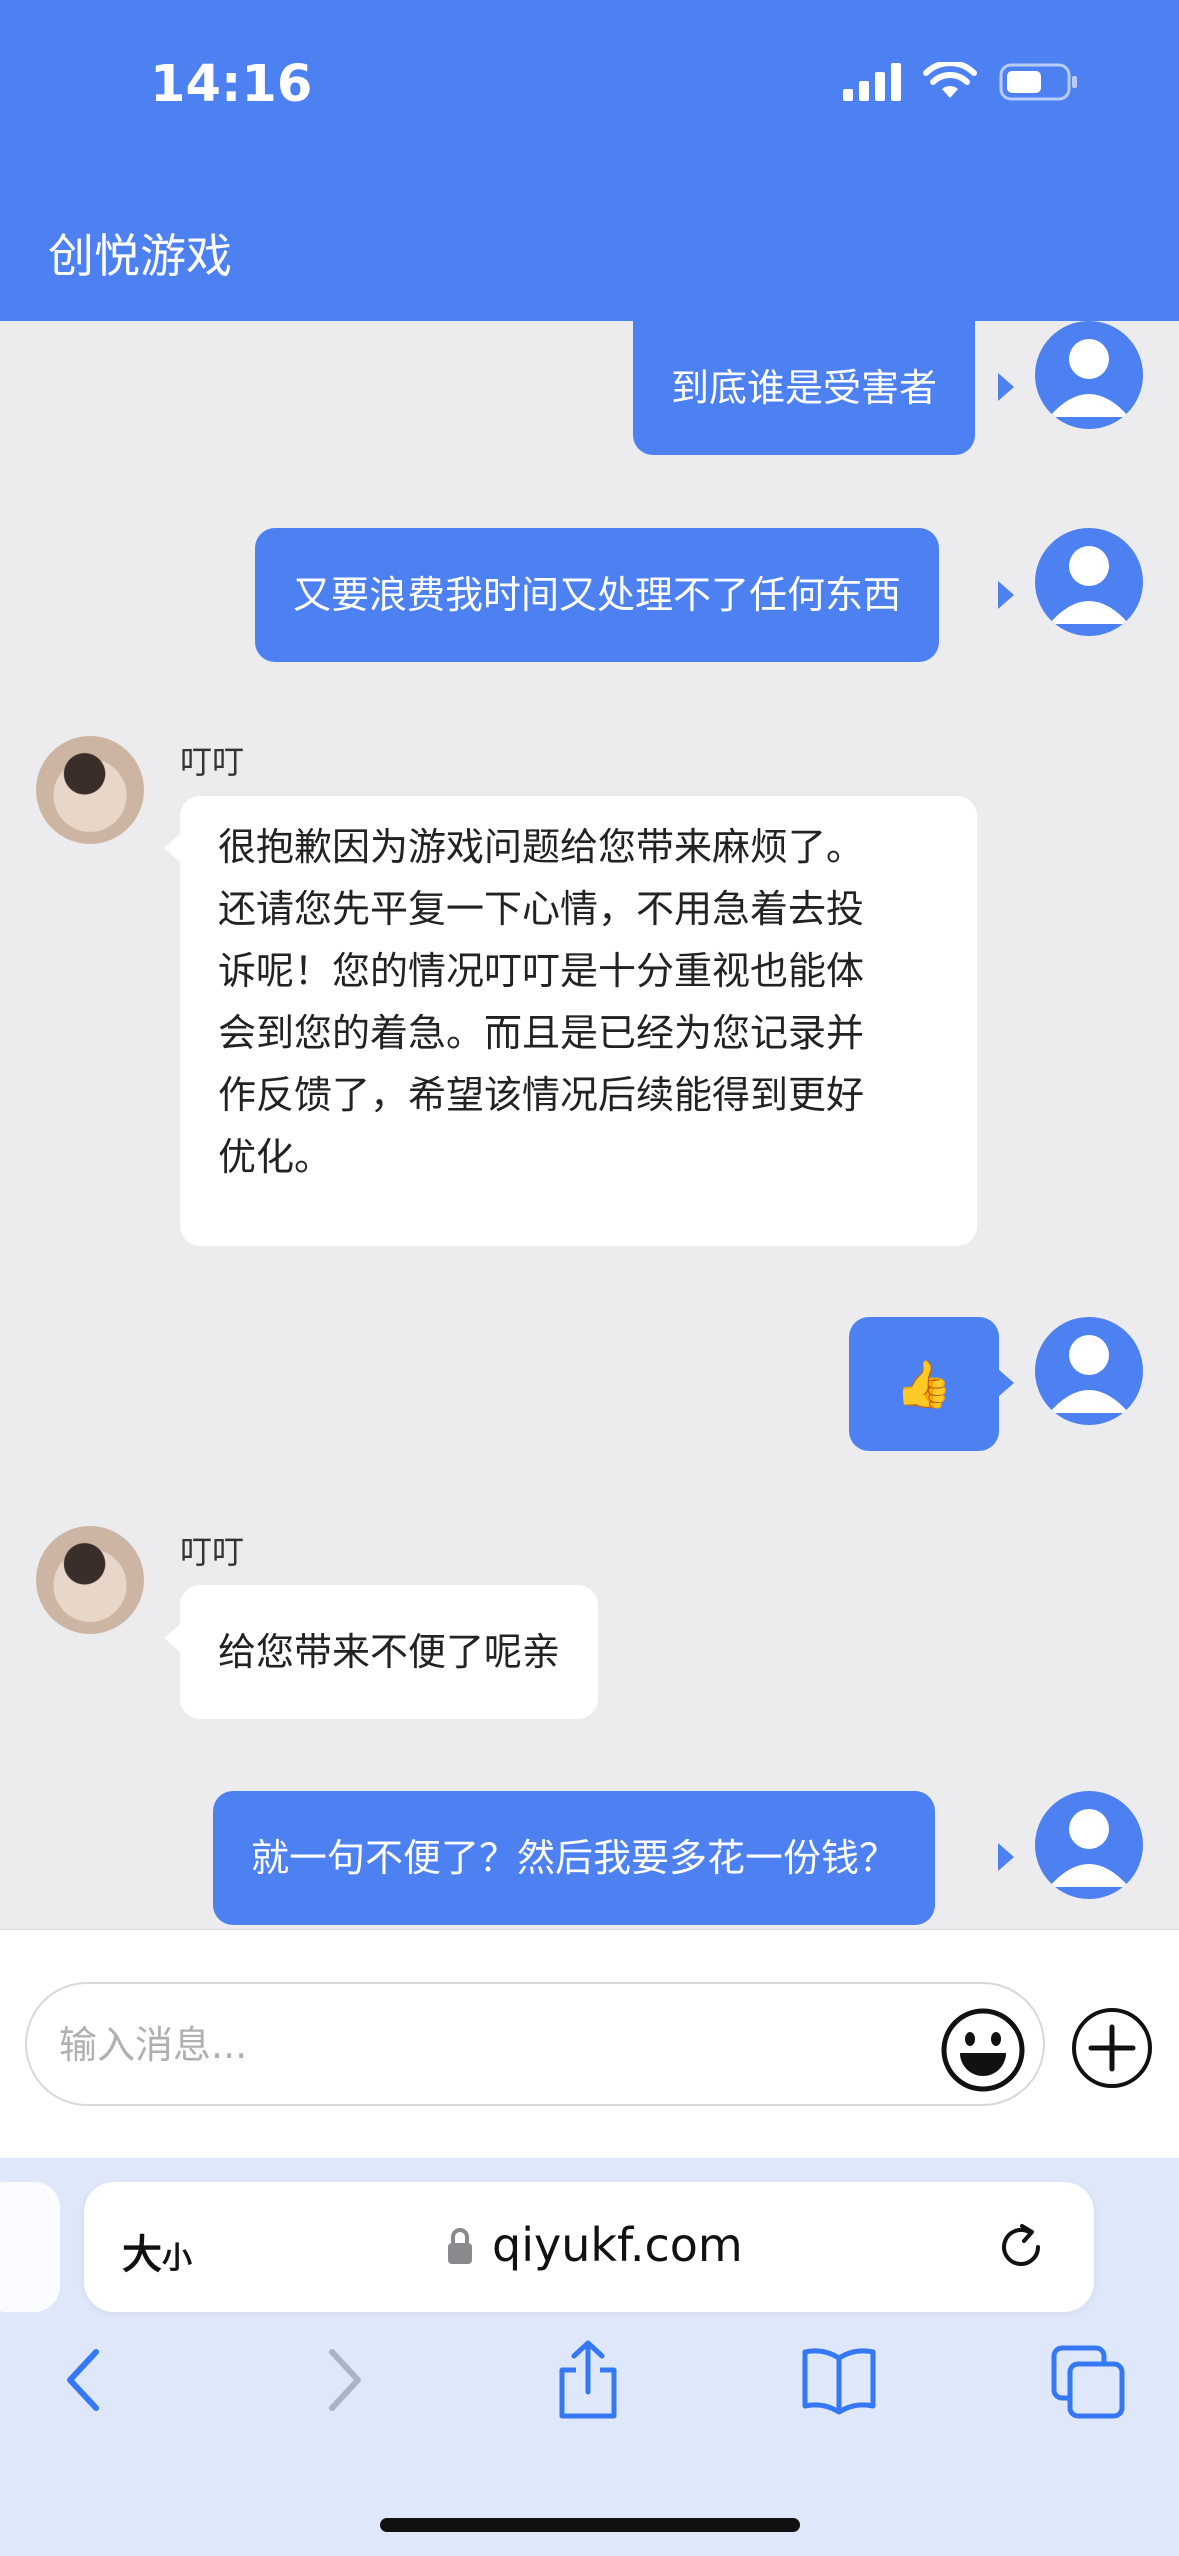  I want to click on address-bar: 大小 qiyukf.com, so click(589, 2247).